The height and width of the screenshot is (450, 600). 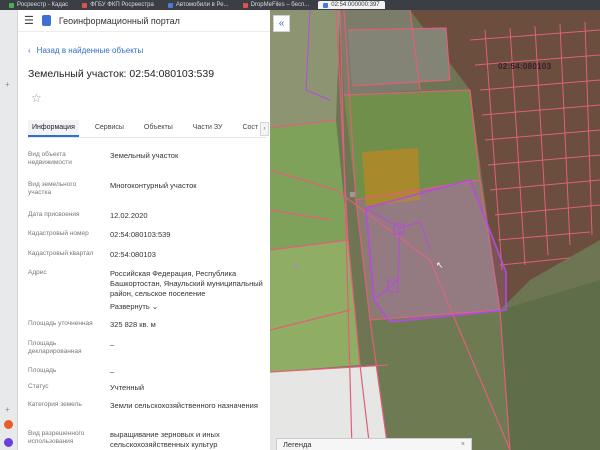 What do you see at coordinates (38, 5) in the screenshot?
I see `browser-tab: Росреестр - Кадас` at bounding box center [38, 5].